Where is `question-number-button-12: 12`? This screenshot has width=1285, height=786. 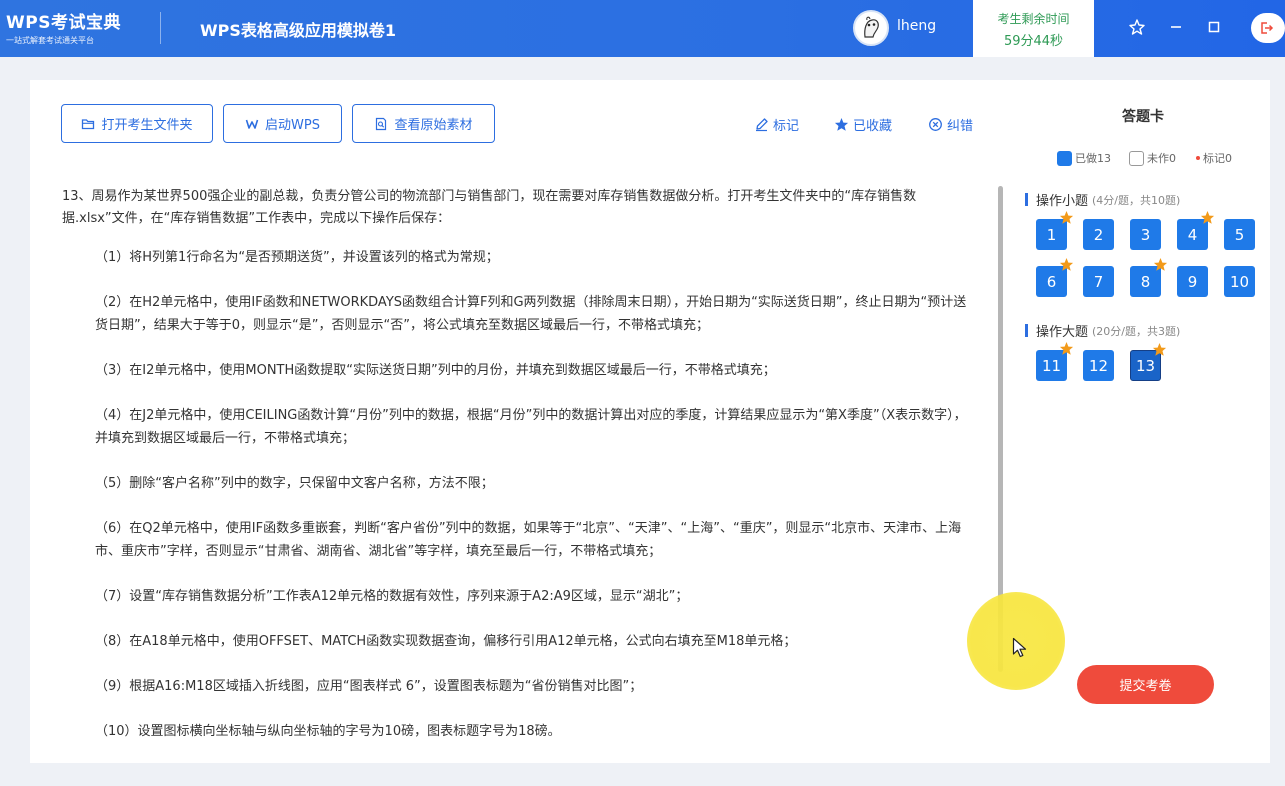
question-number-button-12: 12 is located at coordinates (1098, 365).